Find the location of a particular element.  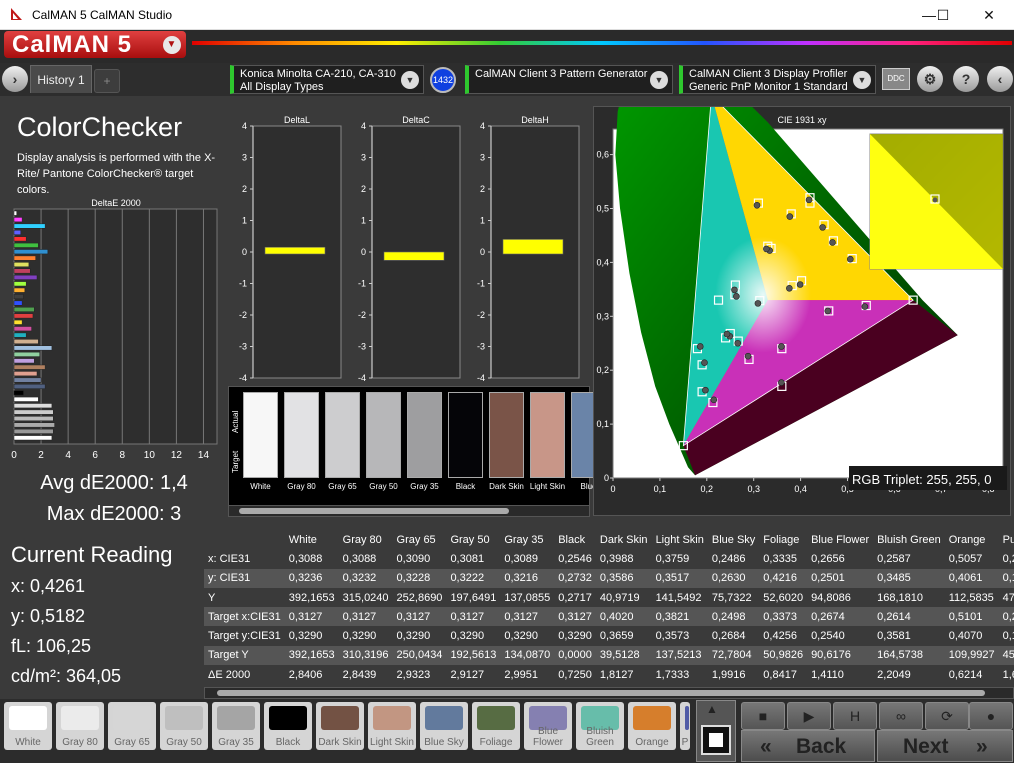

table-cell: 0,5101 is located at coordinates (971, 617).